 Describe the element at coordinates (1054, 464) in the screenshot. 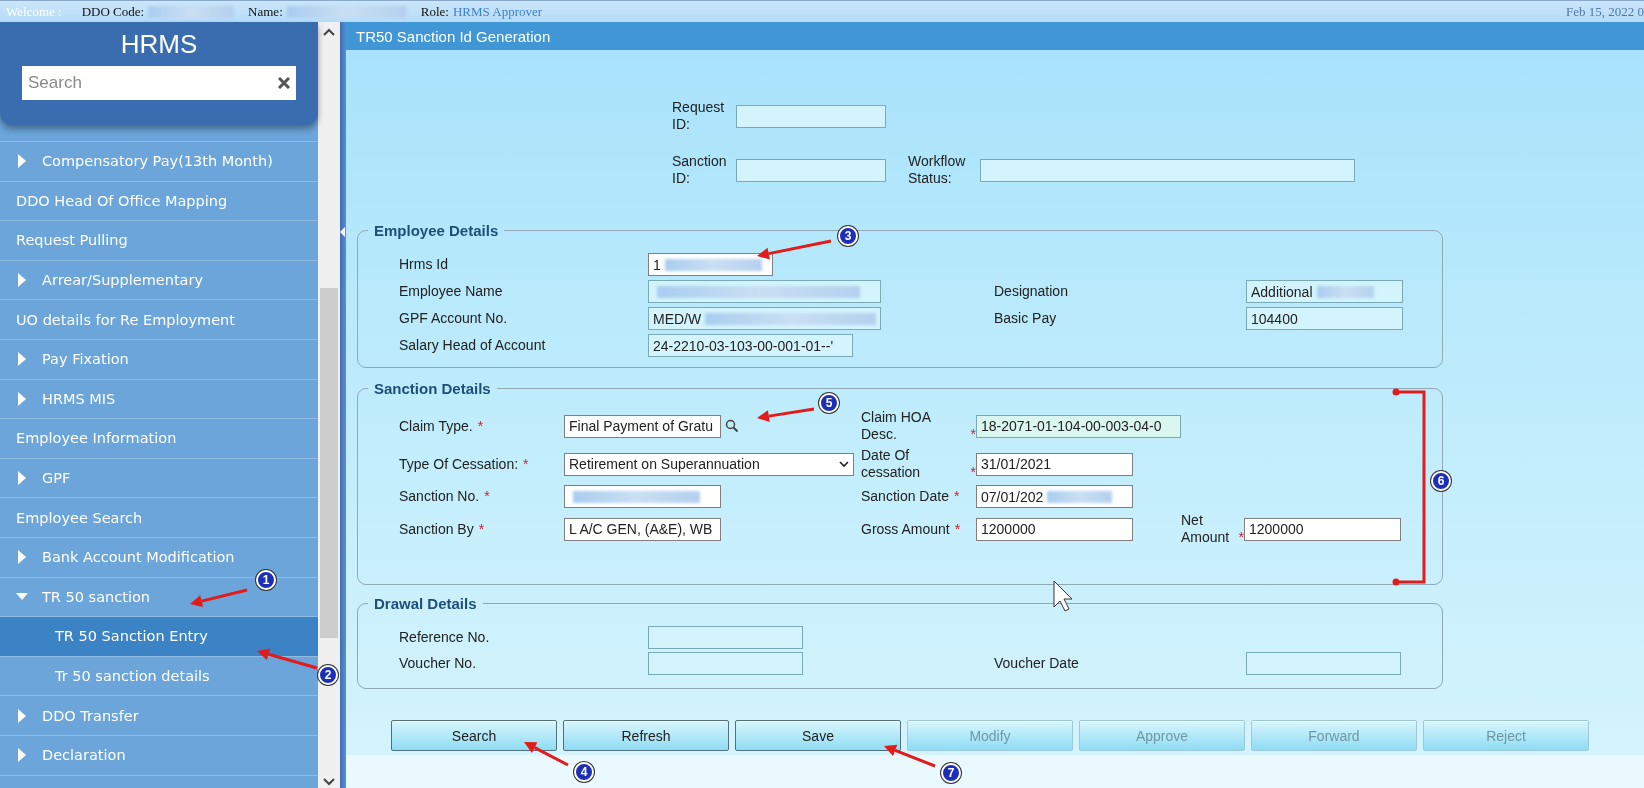

I see `input-field: 31/01/2021` at that location.